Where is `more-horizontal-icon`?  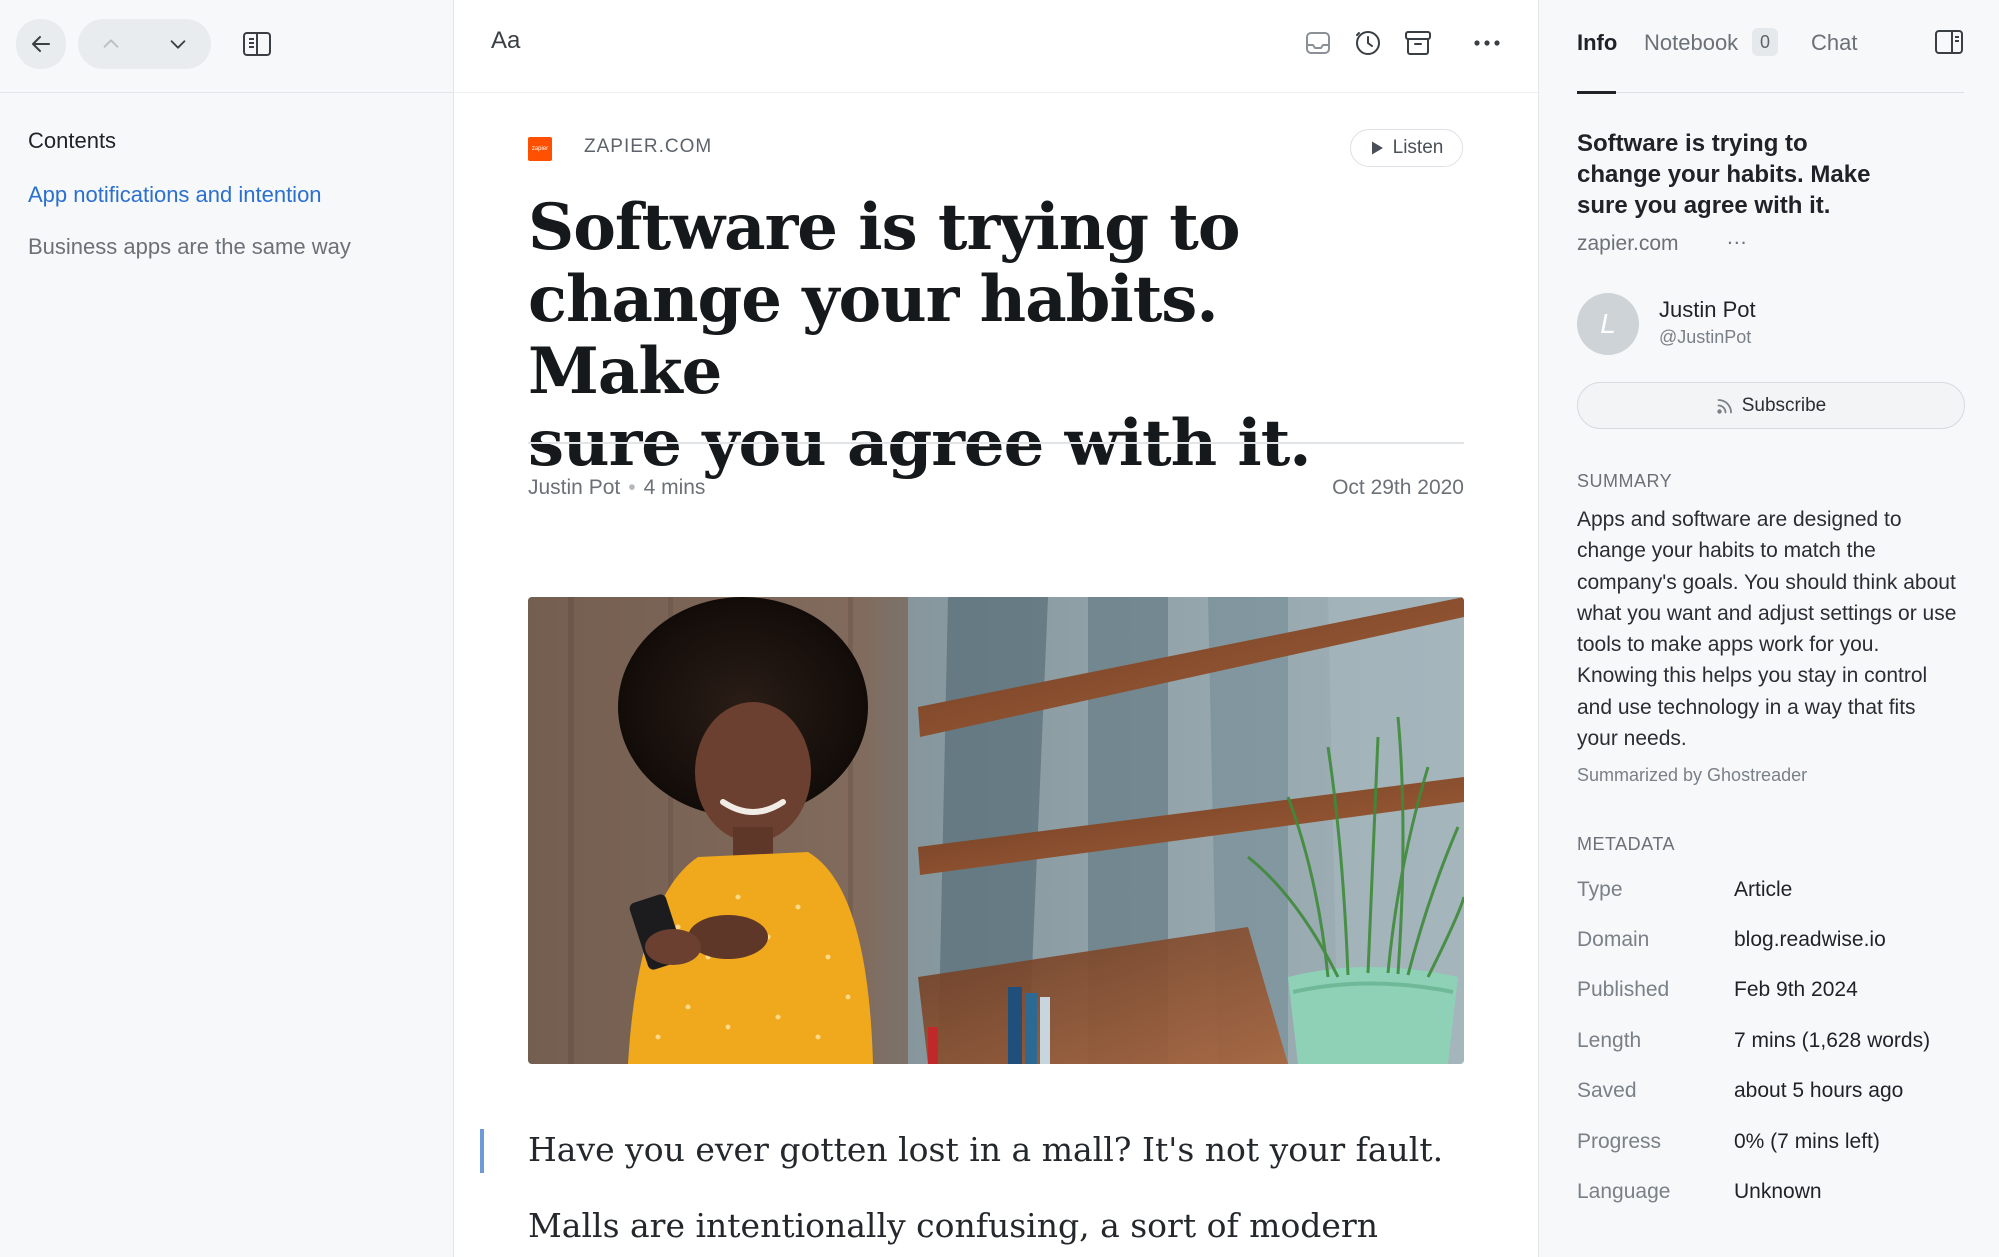
more-horizontal-icon is located at coordinates (1487, 43).